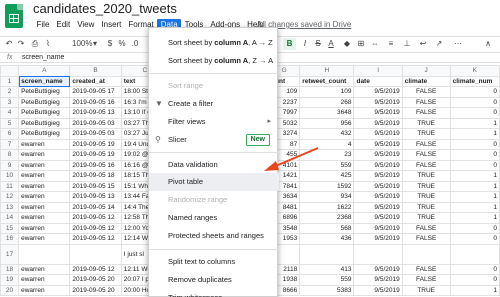 Image resolution: width=500 pixels, height=297 pixels. I want to click on cell: 413, so click(327, 269).